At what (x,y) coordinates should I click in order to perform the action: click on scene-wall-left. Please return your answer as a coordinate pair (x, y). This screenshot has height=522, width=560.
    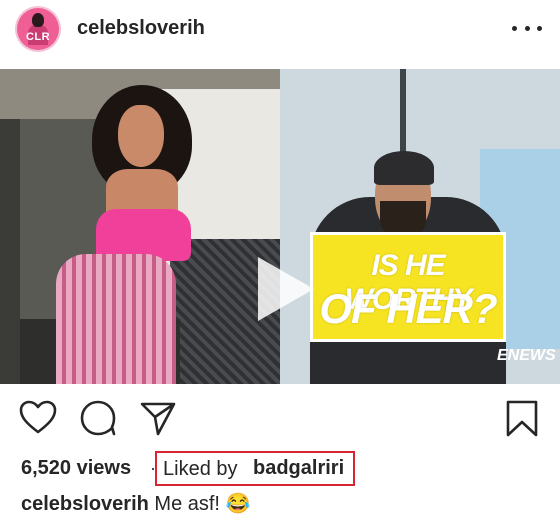
    Looking at the image, I should click on (10, 251).